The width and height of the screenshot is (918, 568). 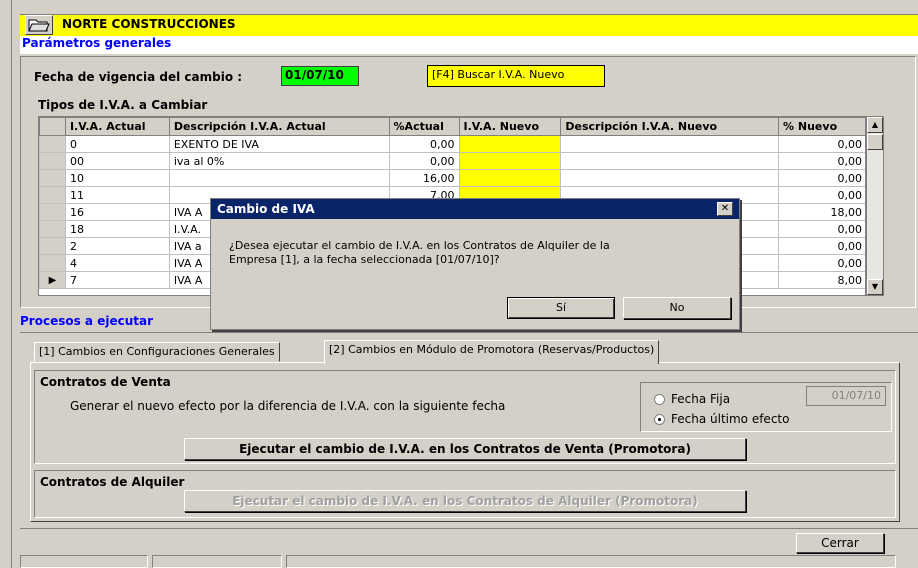 I want to click on radio-fecha-ultimo: Fecha último efecto, so click(x=721, y=419).